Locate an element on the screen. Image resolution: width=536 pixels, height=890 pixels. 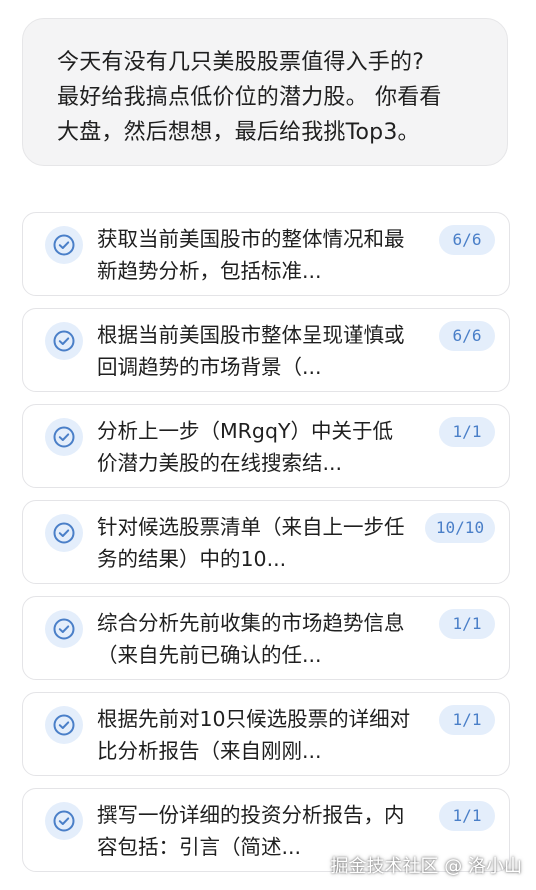
task-item: 综合分析先前收集的市场趋势信息（来自先前已确认的任... 1/1 is located at coordinates (266, 638).